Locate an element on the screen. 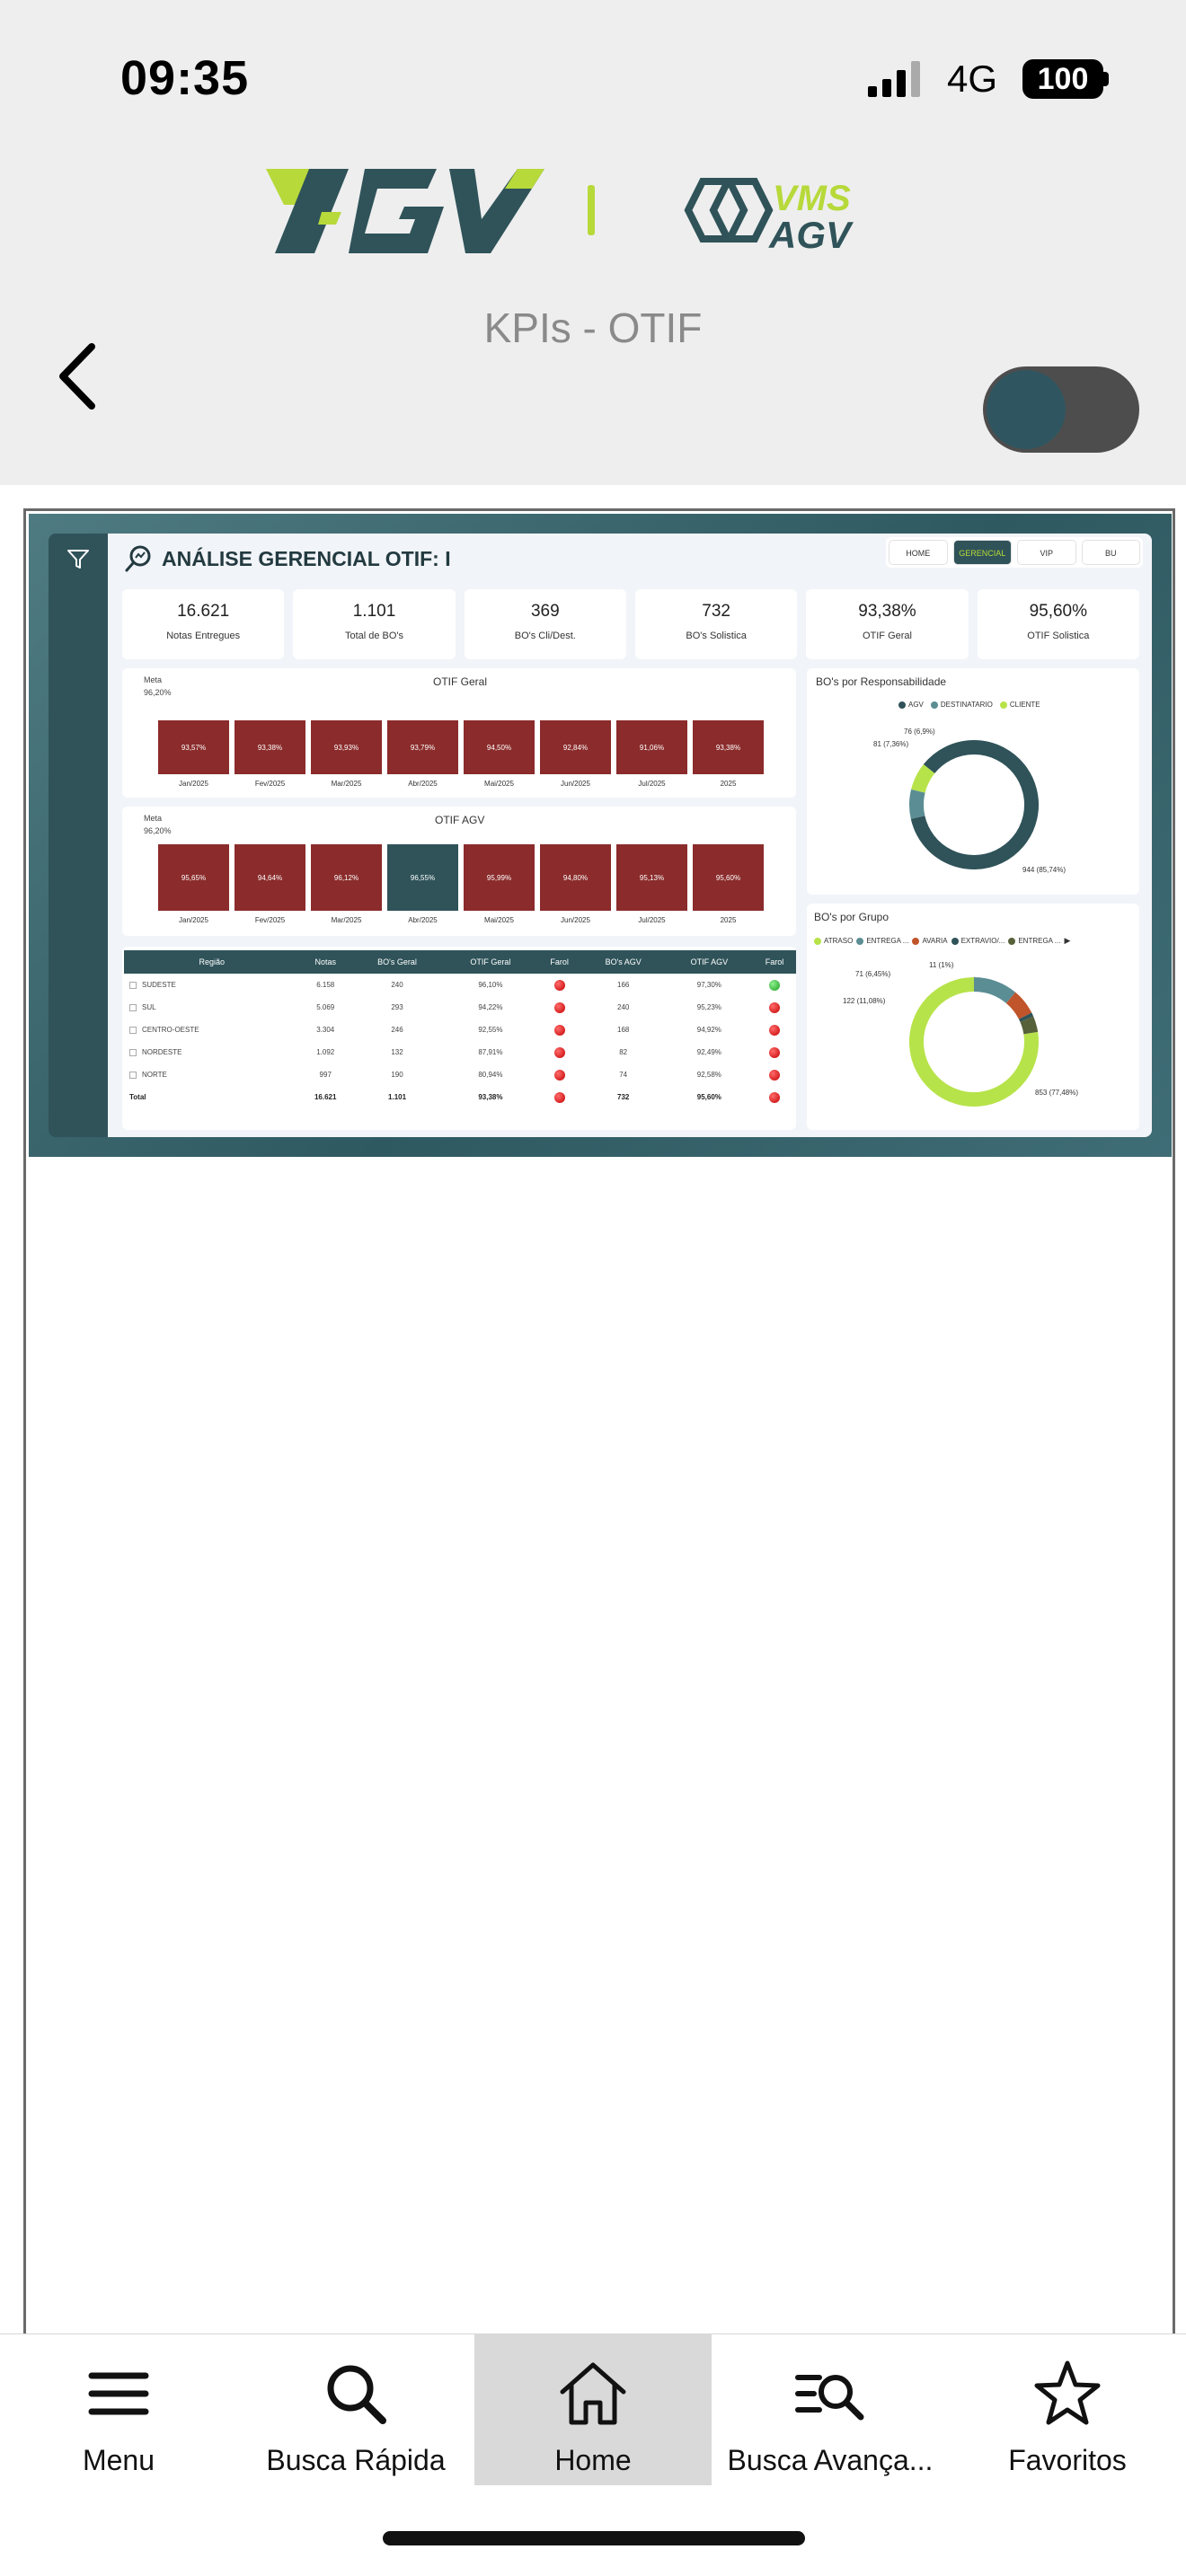 This screenshot has height=2576, width=1186. table-row: NORDESTE 1.092 132 87,91% 82 92,49% is located at coordinates (460, 1052).